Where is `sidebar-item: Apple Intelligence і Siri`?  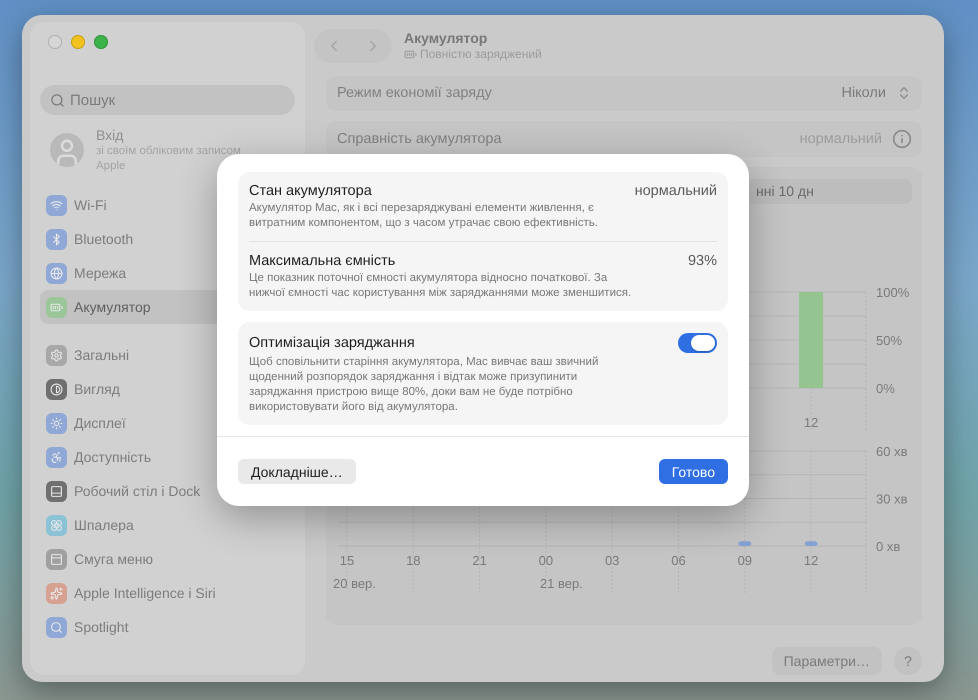
sidebar-item: Apple Intelligence і Siri is located at coordinates (167, 593).